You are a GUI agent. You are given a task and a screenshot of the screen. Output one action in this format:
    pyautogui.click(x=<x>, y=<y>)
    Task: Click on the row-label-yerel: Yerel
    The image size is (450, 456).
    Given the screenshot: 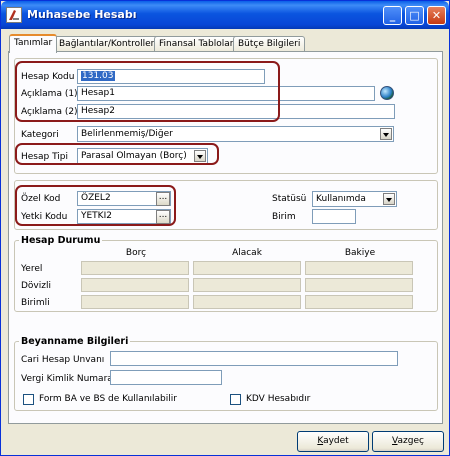 What is the action you would take?
    pyautogui.click(x=32, y=269)
    